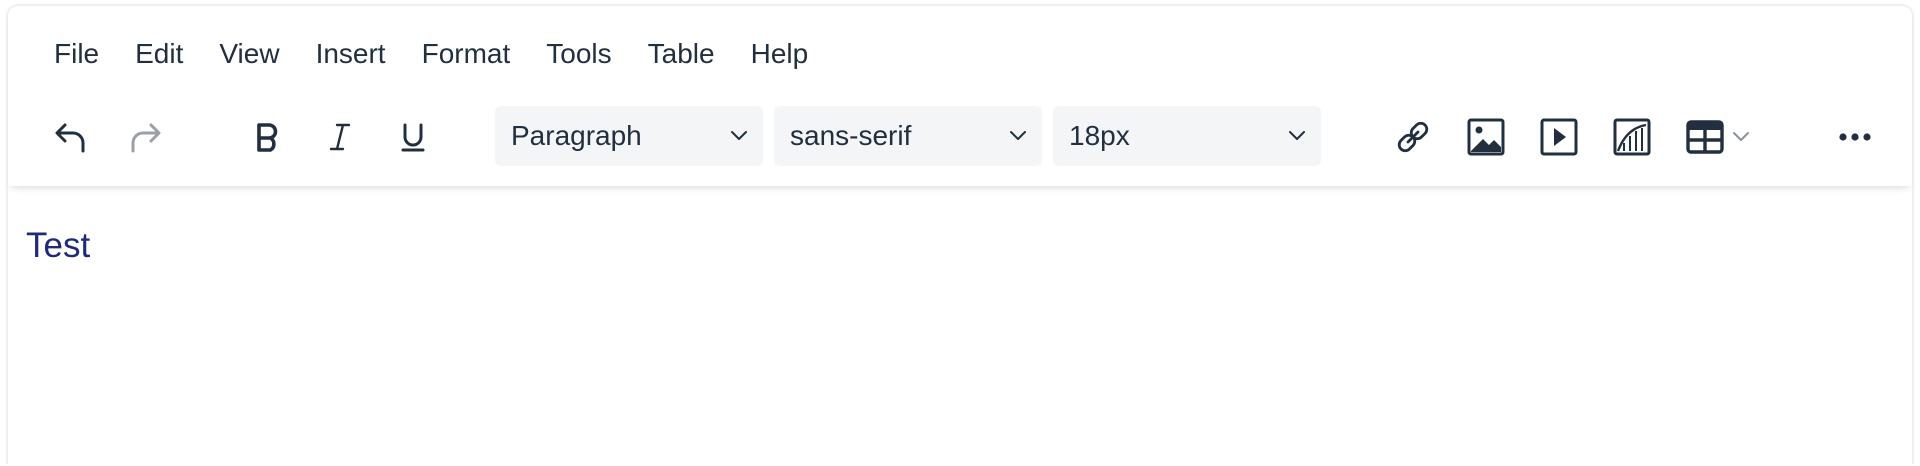 The height and width of the screenshot is (466, 1920). I want to click on underline-button, so click(413, 137).